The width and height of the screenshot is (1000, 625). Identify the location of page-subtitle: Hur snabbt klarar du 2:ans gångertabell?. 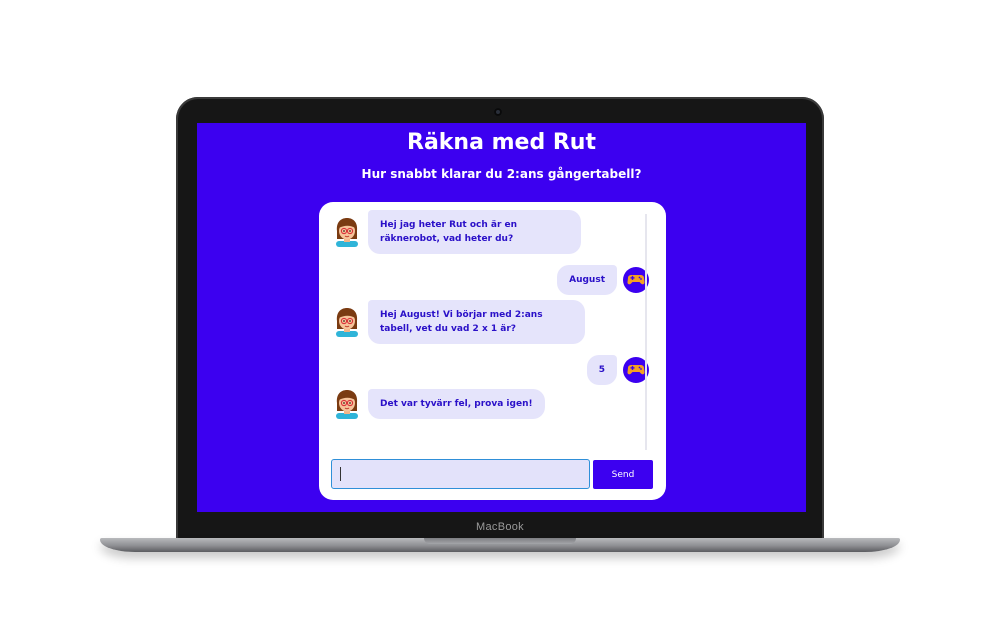
(501, 174).